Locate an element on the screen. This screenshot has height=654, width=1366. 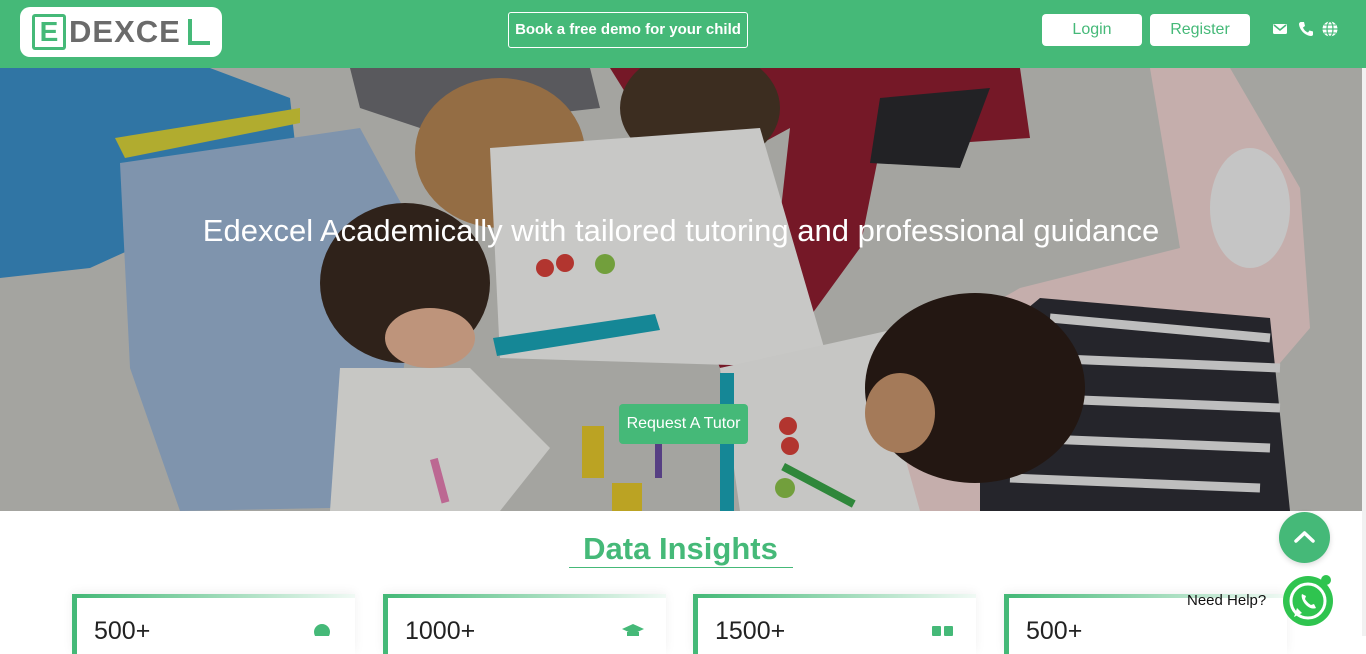
whatsapp-icon is located at coordinates (1308, 601).